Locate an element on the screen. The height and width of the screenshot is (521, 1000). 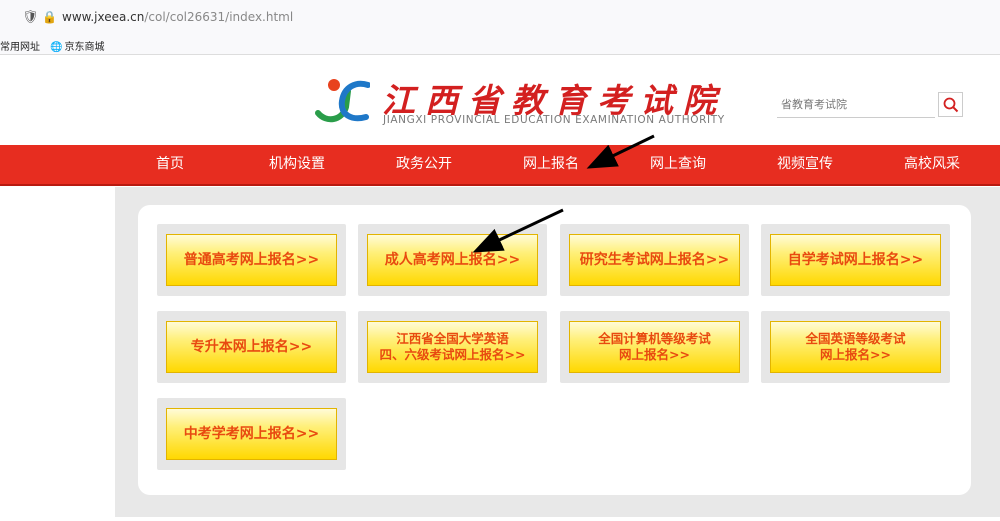
pets-registration-button: 全国英语等级考试 网上报名>> is located at coordinates (855, 347).